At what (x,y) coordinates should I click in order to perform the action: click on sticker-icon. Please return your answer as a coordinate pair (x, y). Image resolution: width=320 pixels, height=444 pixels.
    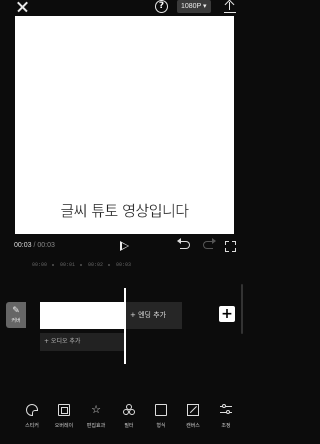
    Looking at the image, I should click on (32, 410).